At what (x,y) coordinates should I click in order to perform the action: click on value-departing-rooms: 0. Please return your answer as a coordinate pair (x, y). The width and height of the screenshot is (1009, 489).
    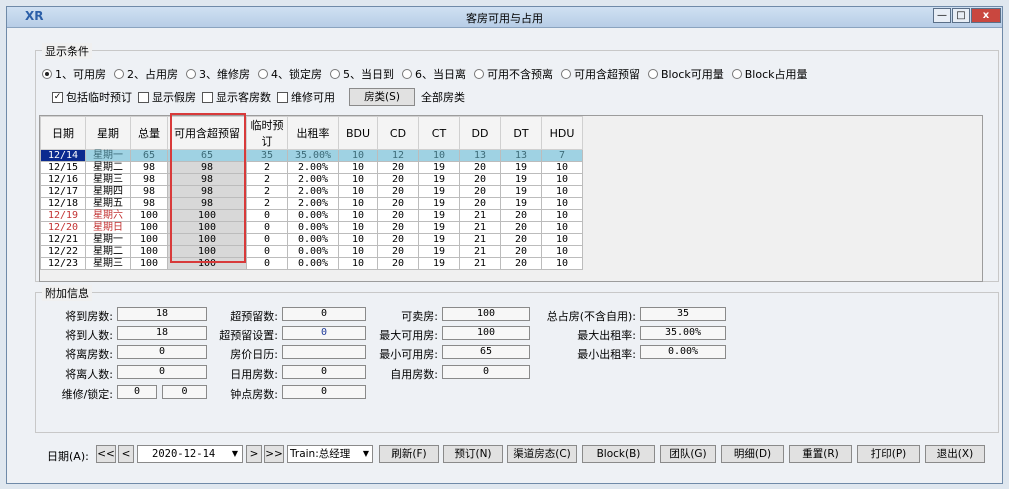
    Looking at the image, I should click on (162, 352).